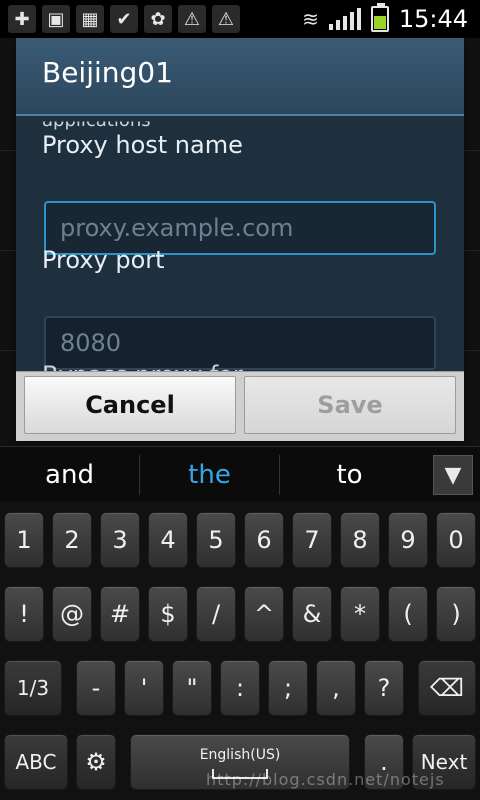 This screenshot has height=800, width=480. I want to click on notification-icons: ✚ ▣ ▦ ✔ ✿ ⚠ ⚠, so click(120, 19).